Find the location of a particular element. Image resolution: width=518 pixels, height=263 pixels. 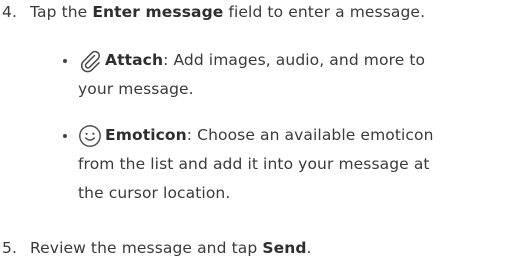

step-number: 5. is located at coordinates (9, 248).